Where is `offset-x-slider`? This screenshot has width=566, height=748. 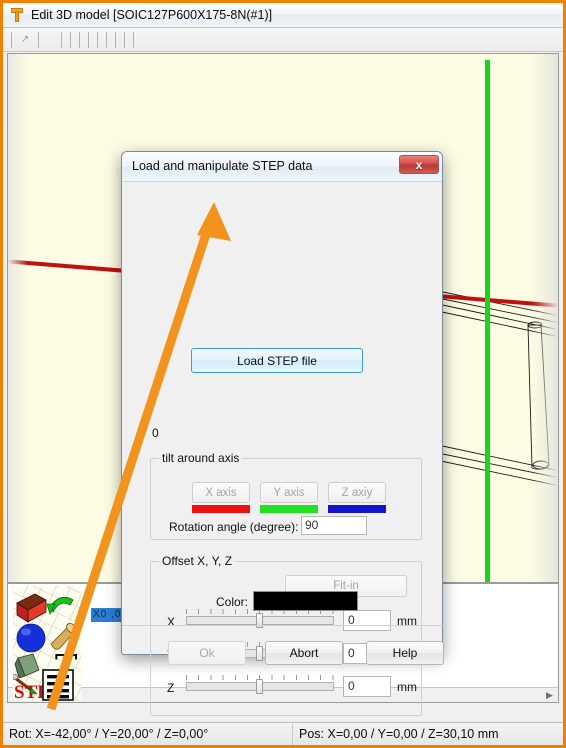
offset-x-slider is located at coordinates (260, 622).